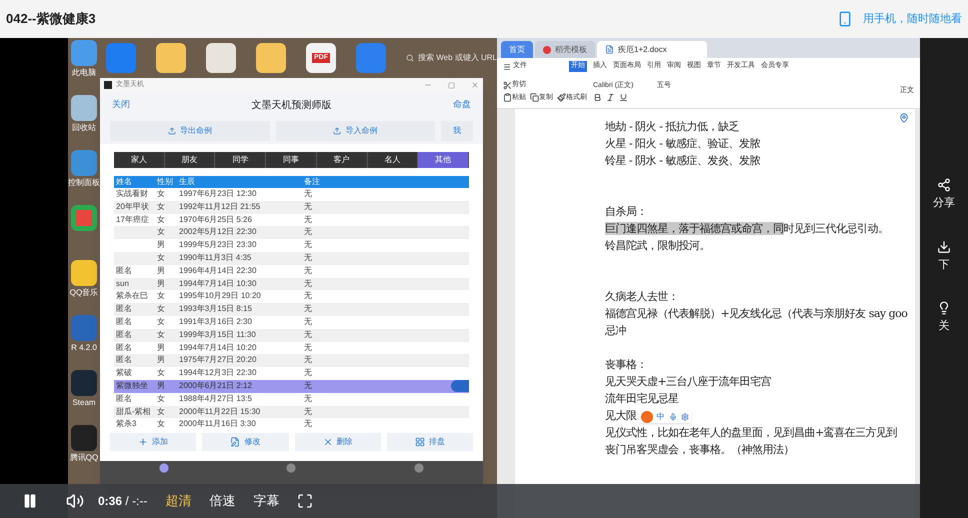  Describe the element at coordinates (517, 49) in the screenshot. I see `document-tab: 首页` at that location.